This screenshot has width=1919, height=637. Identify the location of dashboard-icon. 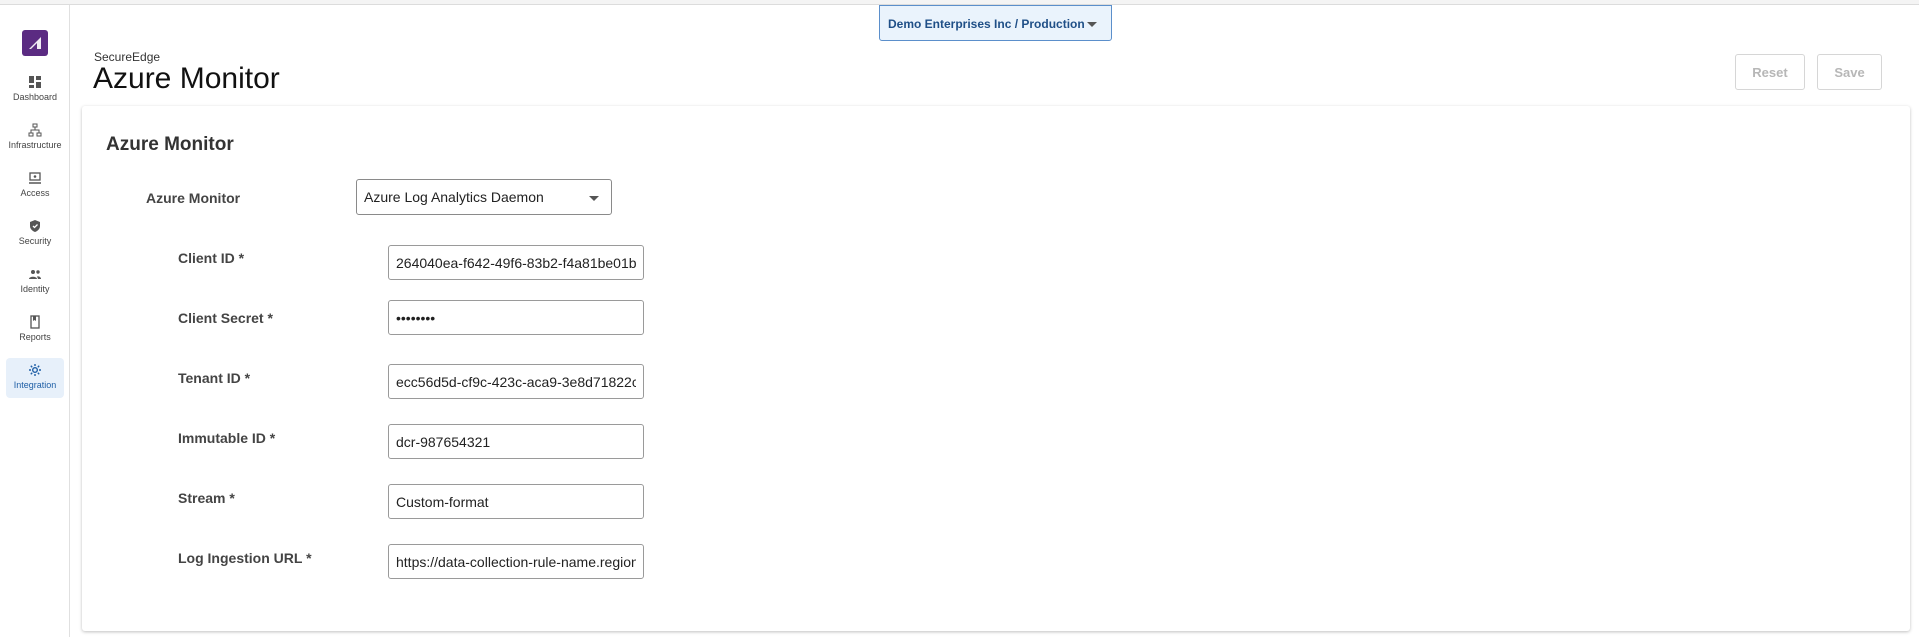
(35, 82).